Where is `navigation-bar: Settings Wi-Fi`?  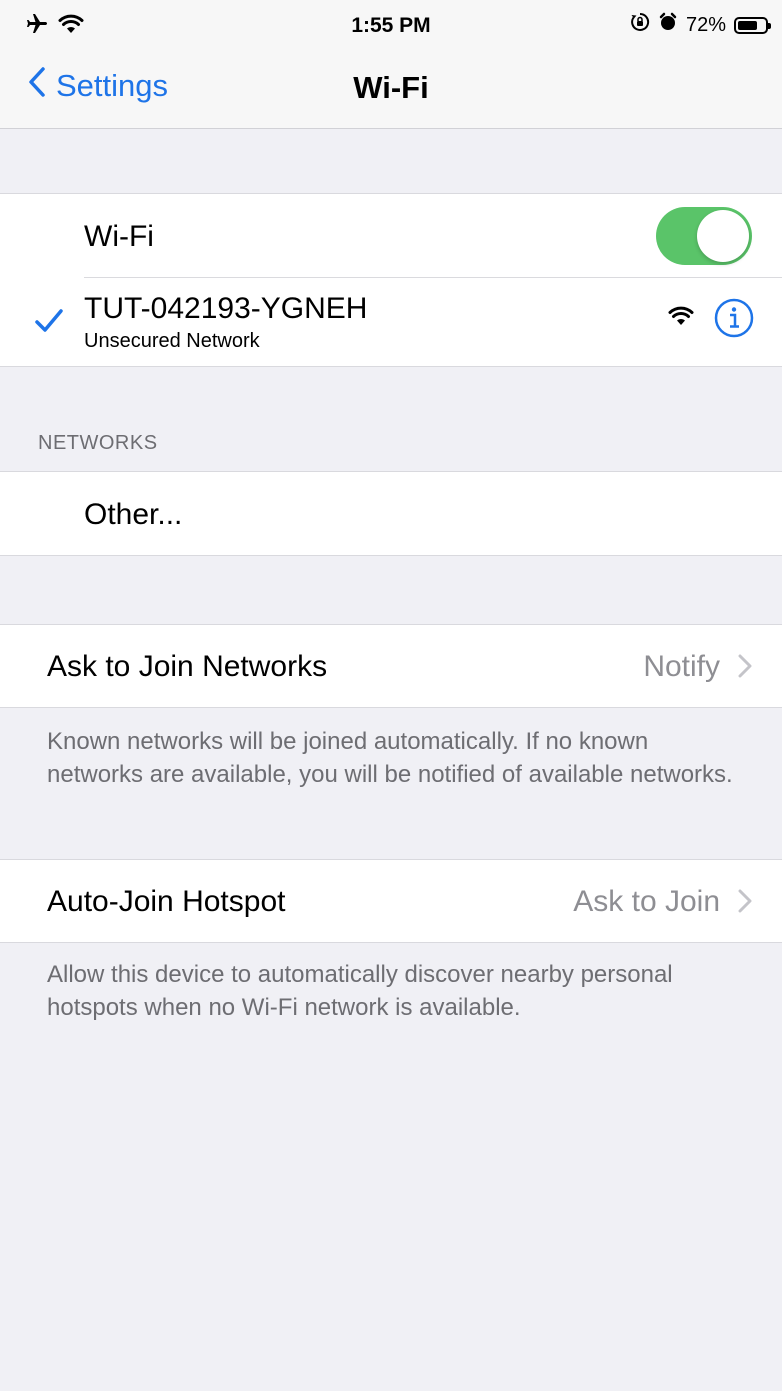
navigation-bar: Settings Wi-Fi is located at coordinates (391, 89).